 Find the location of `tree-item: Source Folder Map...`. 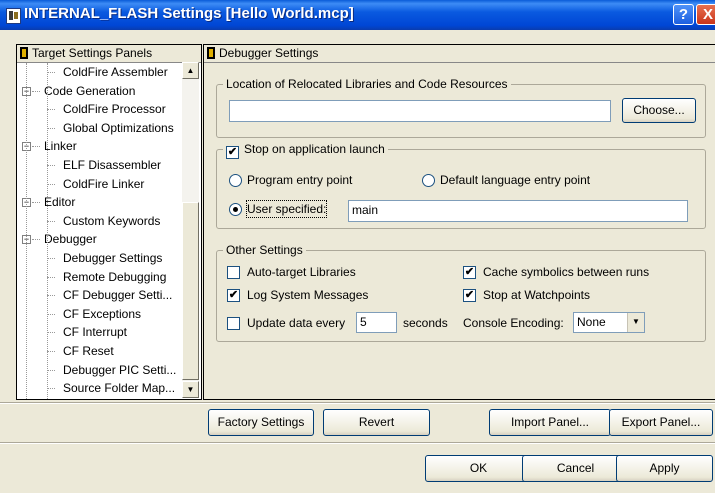

tree-item: Source Folder Map... is located at coordinates (119, 388).